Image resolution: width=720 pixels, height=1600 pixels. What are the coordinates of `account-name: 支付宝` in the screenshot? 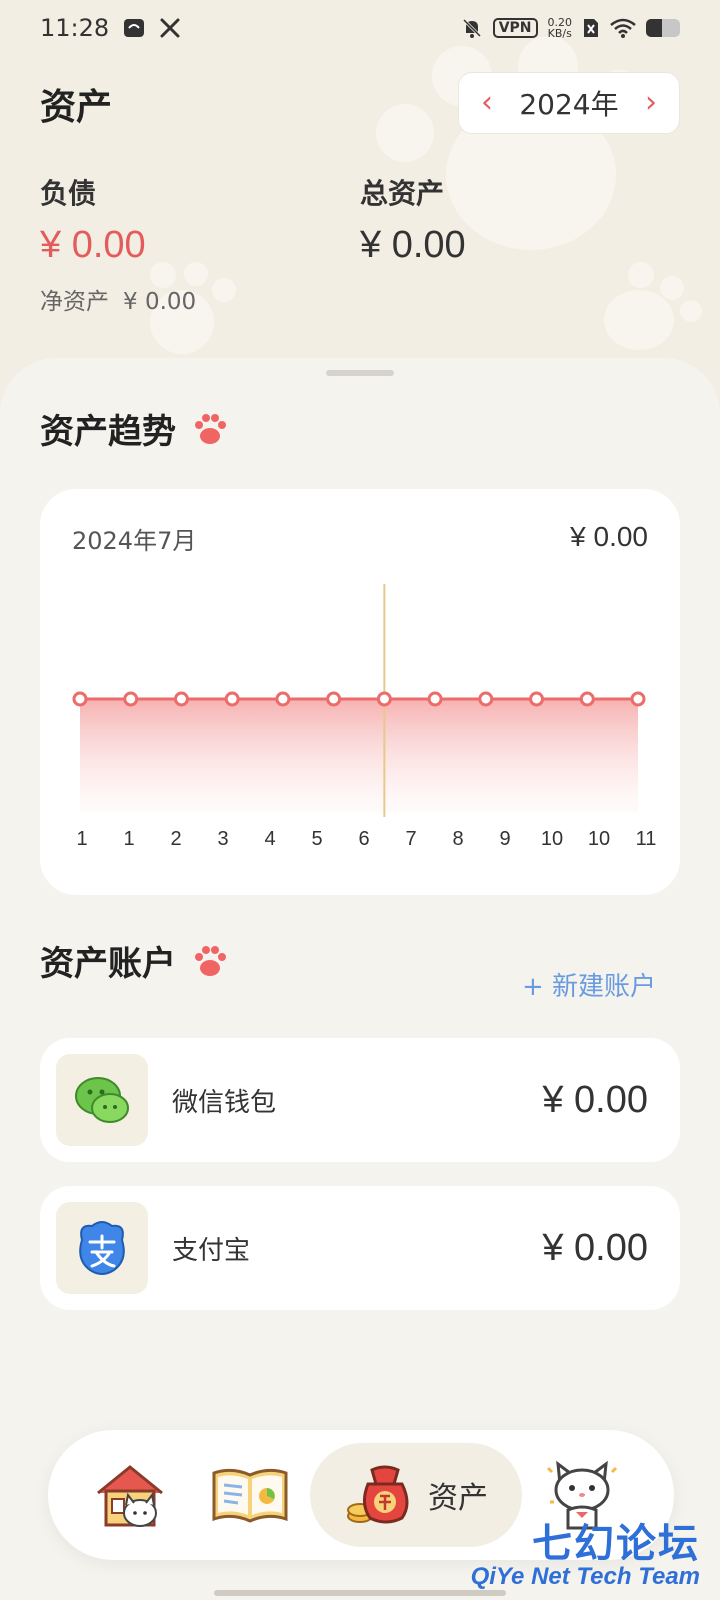 It's located at (211, 1250).